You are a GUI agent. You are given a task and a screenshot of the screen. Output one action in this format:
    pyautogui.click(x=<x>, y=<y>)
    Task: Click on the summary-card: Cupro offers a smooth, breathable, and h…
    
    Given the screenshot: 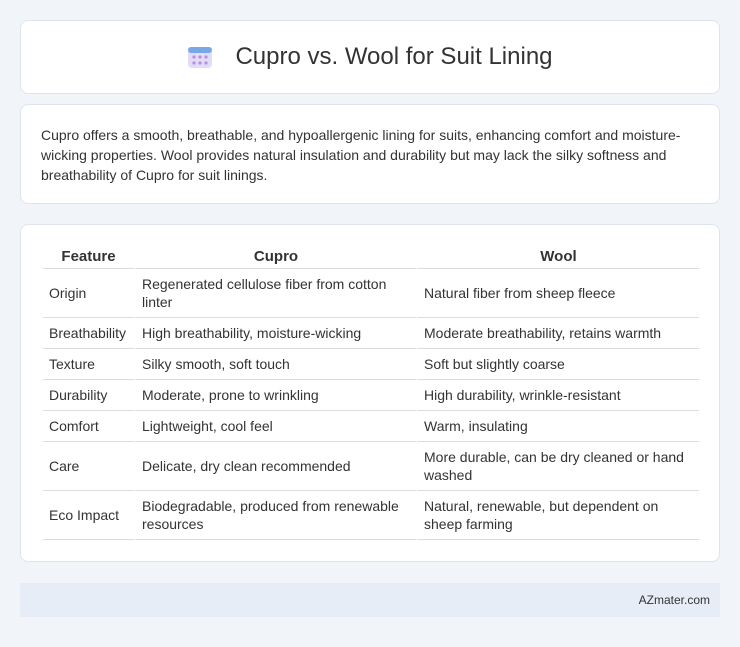 What is the action you would take?
    pyautogui.click(x=370, y=154)
    